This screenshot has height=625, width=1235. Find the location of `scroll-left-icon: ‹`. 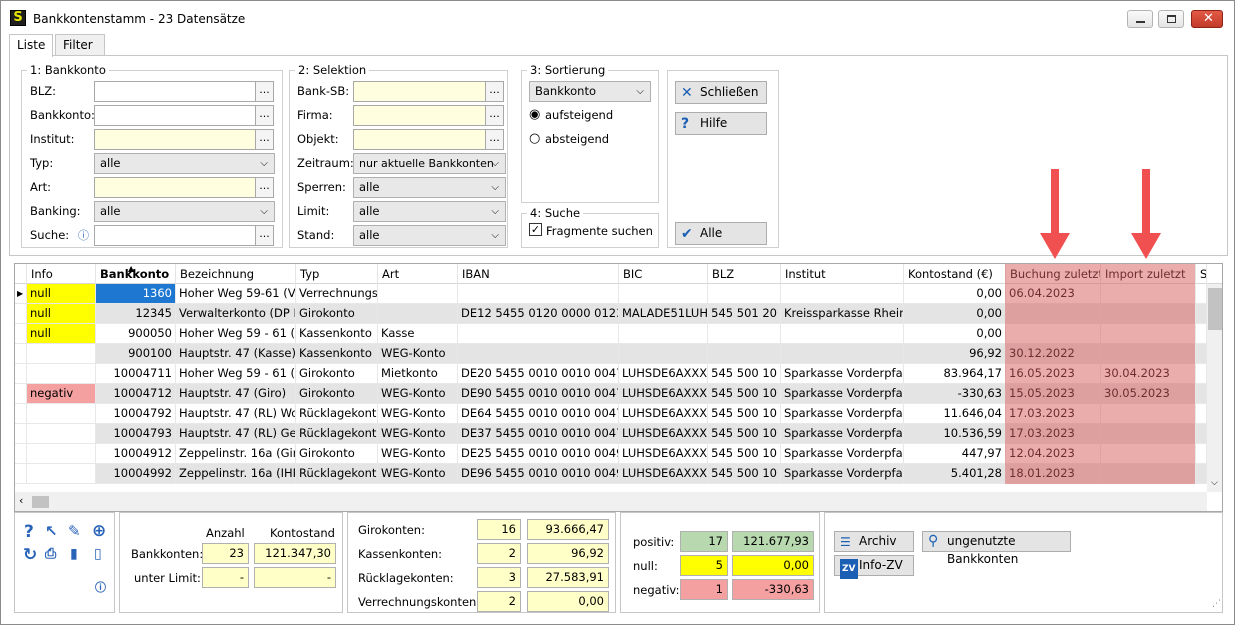

scroll-left-icon: ‹ is located at coordinates (21, 500).